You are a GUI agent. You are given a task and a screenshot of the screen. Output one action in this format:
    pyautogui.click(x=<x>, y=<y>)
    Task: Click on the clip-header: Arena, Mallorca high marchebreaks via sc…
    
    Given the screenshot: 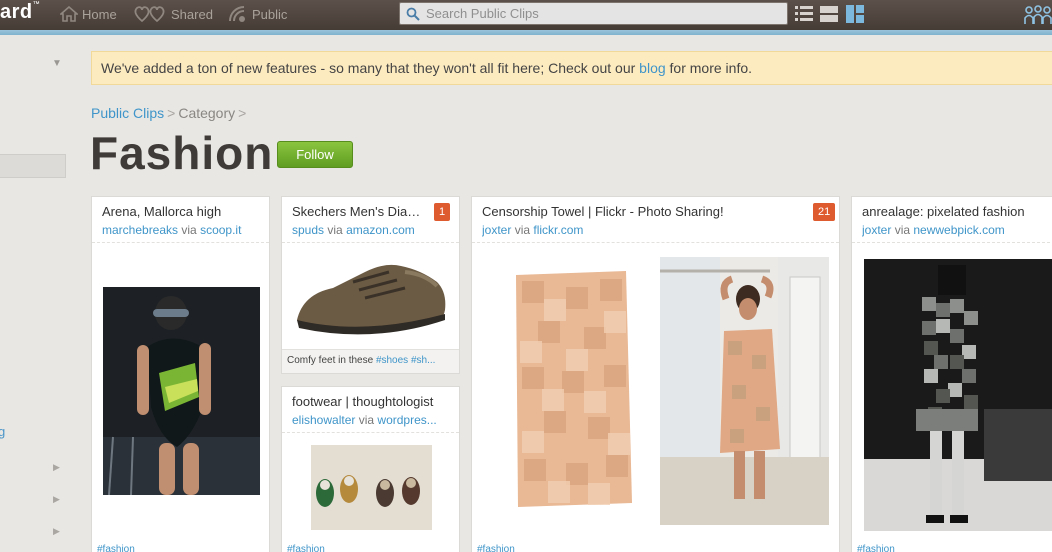 What is the action you would take?
    pyautogui.click(x=180, y=220)
    